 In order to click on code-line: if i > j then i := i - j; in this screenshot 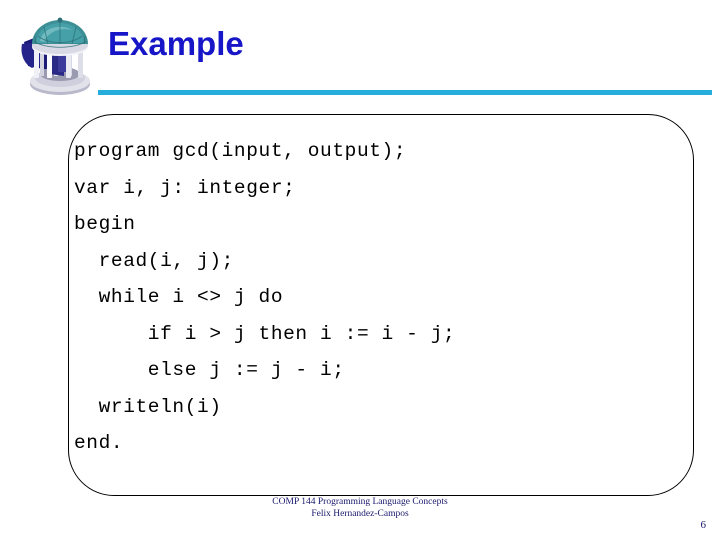, I will do `click(265, 333)`.